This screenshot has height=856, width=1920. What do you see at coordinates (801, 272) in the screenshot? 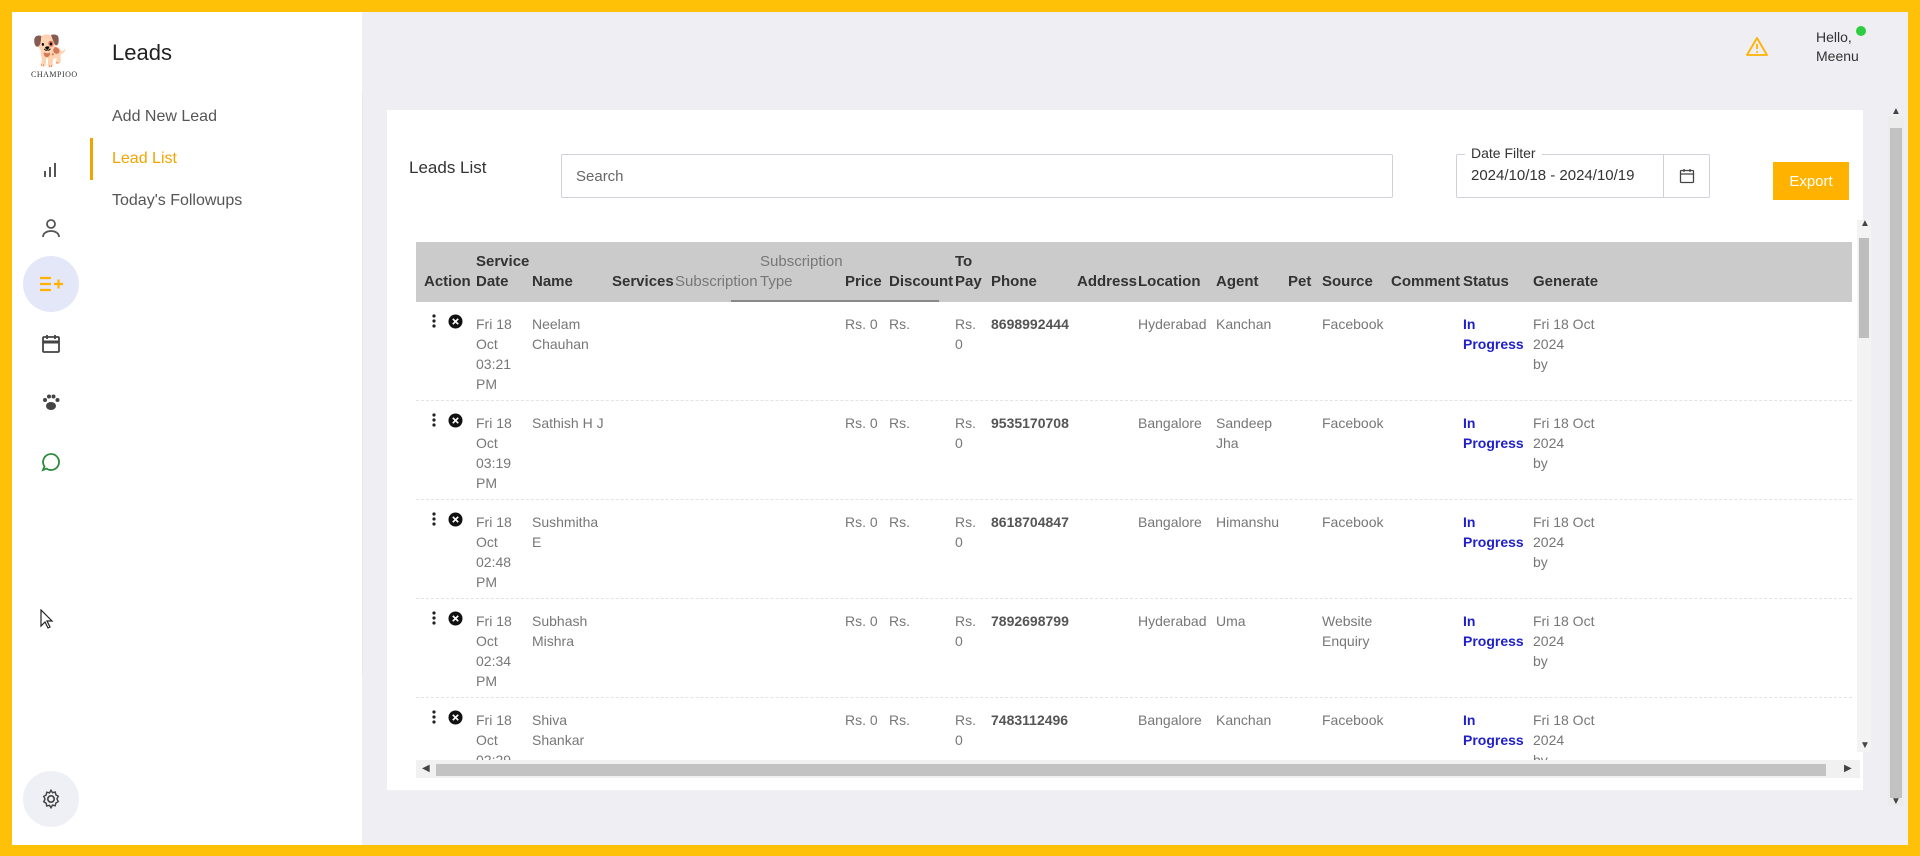
I see `column-header-subscription-type: Subscription Type` at bounding box center [801, 272].